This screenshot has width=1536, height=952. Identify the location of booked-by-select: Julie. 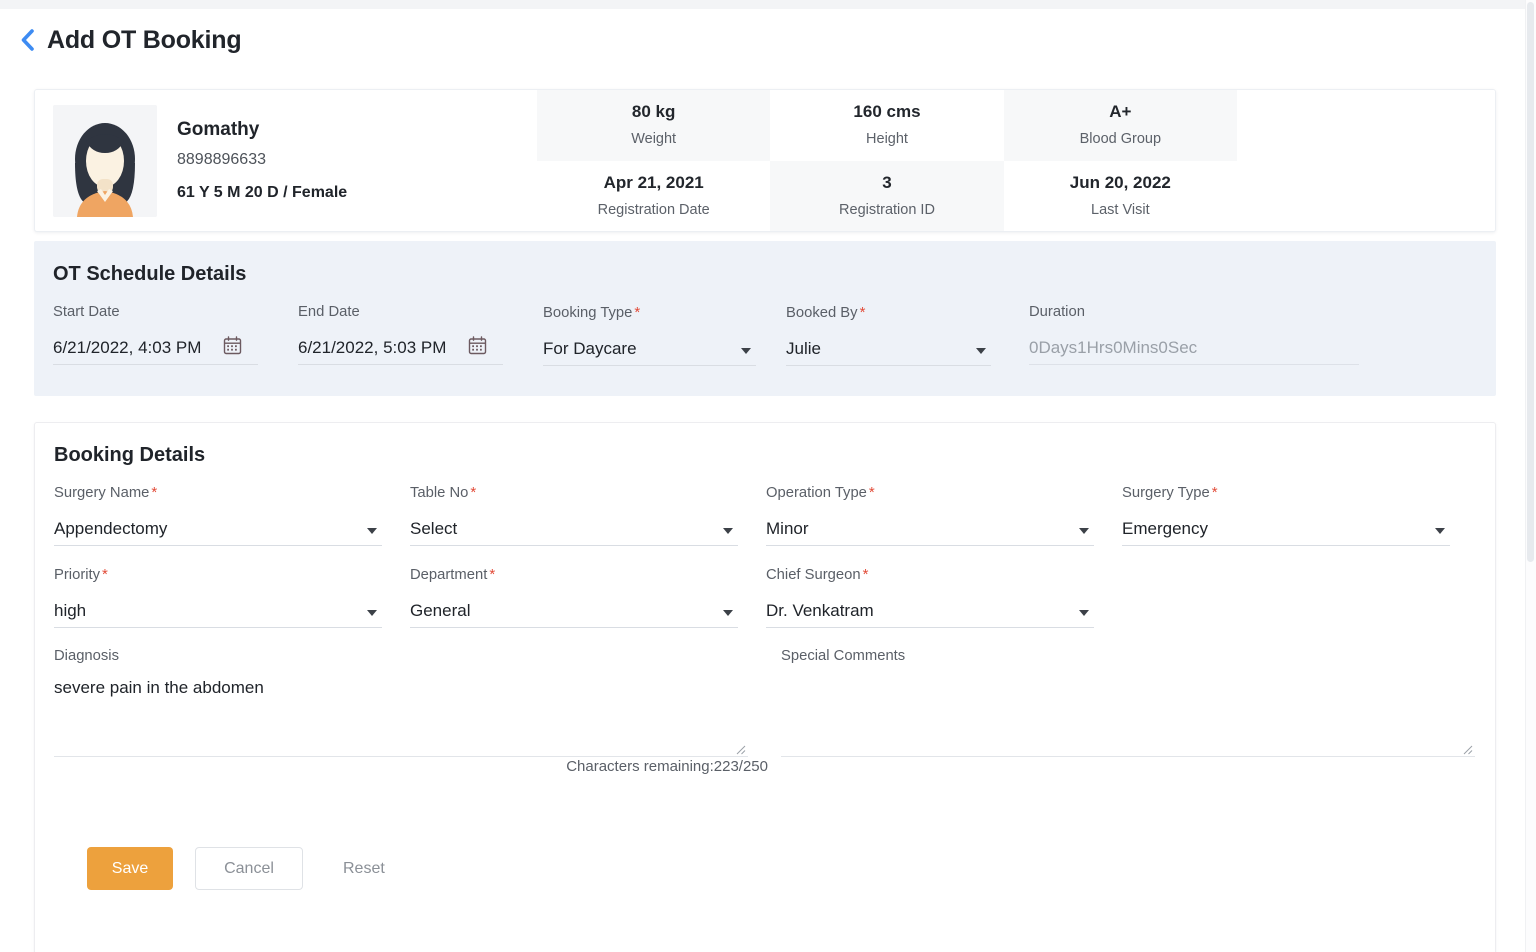
(888, 350).